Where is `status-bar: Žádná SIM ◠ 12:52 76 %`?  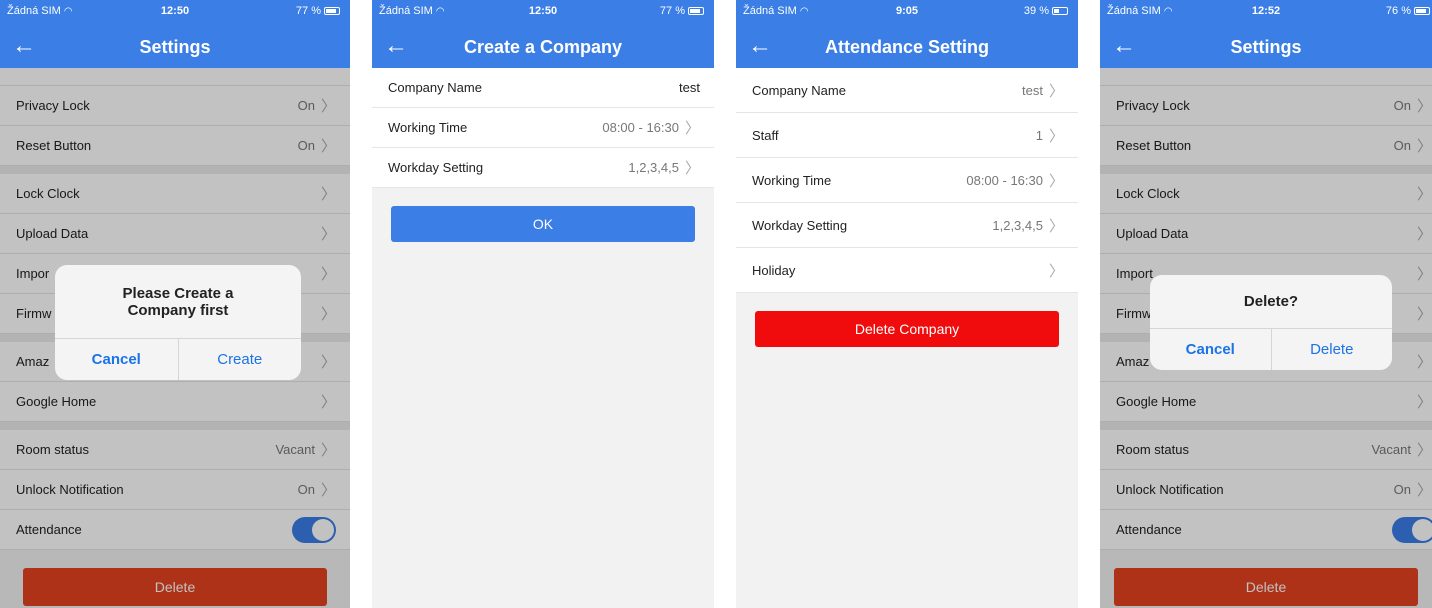
status-bar: Žádná SIM ◠ 12:52 76 % is located at coordinates (1266, 13).